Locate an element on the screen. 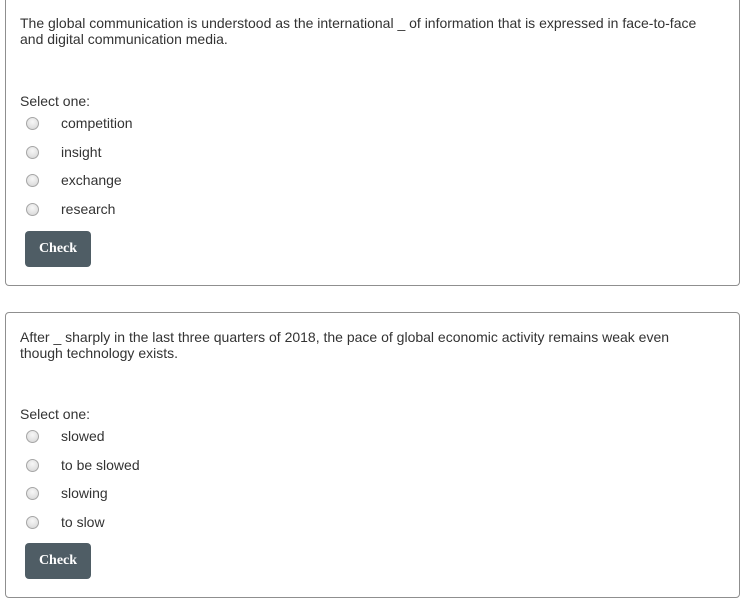 This screenshot has width=747, height=600. answer-option-label: competition is located at coordinates (97, 123).